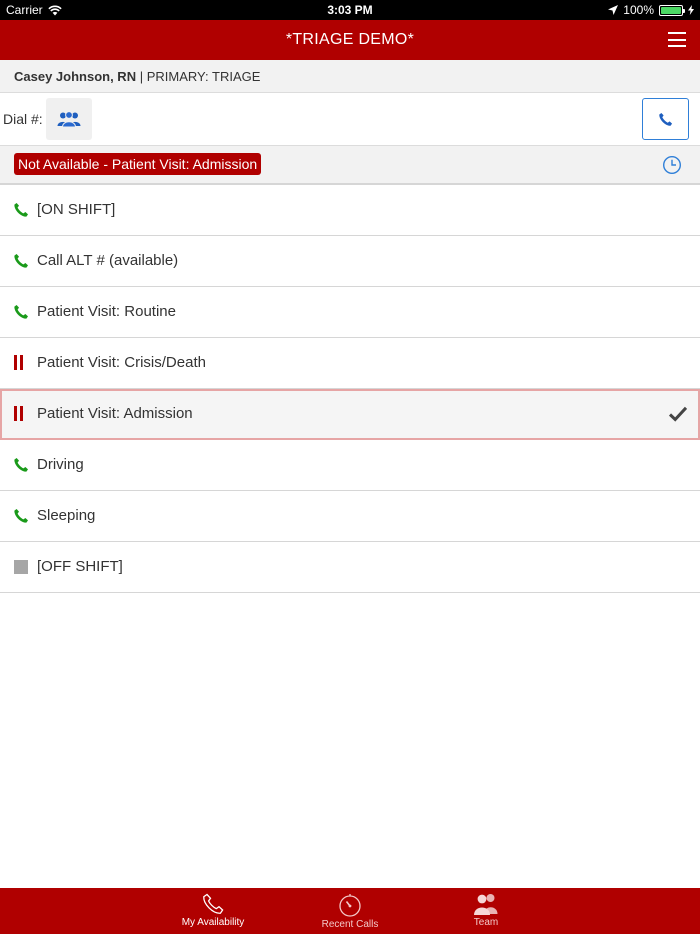 This screenshot has height=934, width=700. I want to click on option-label: Call ALT # (available), so click(108, 260).